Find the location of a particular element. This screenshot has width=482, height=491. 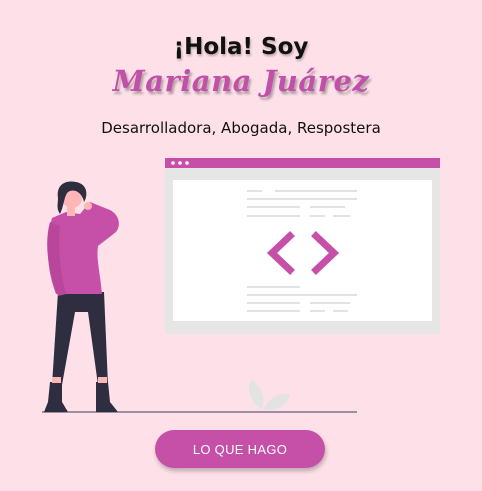

leaf-icon is located at coordinates (269, 395).